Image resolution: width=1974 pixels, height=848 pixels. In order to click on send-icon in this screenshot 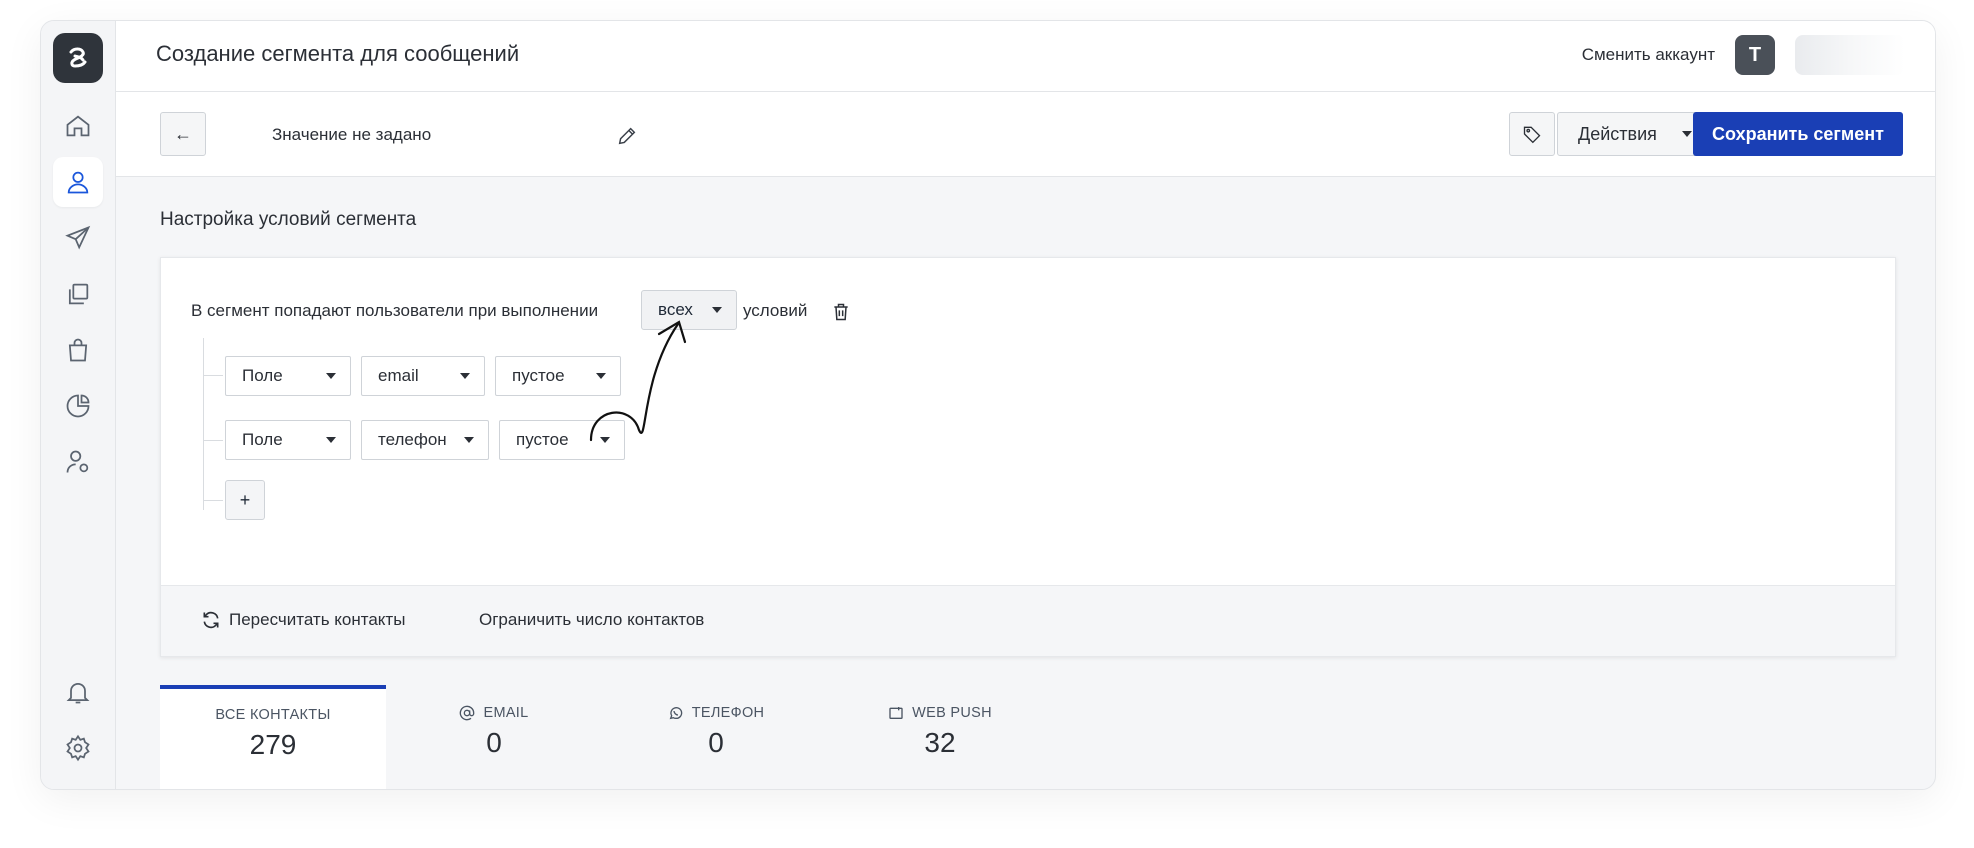, I will do `click(78, 237)`.